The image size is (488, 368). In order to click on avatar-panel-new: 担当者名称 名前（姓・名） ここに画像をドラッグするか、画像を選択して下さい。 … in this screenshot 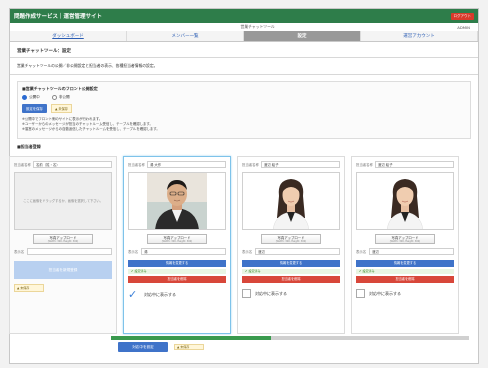, I will do `click(63, 245)`.